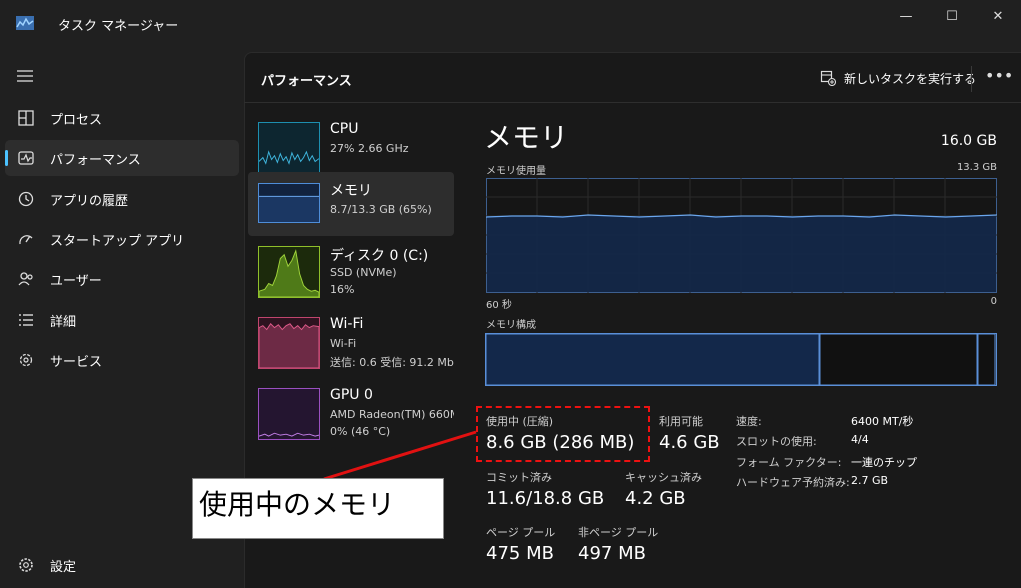  I want to click on sidebar-item-label: サービス, so click(76, 362).